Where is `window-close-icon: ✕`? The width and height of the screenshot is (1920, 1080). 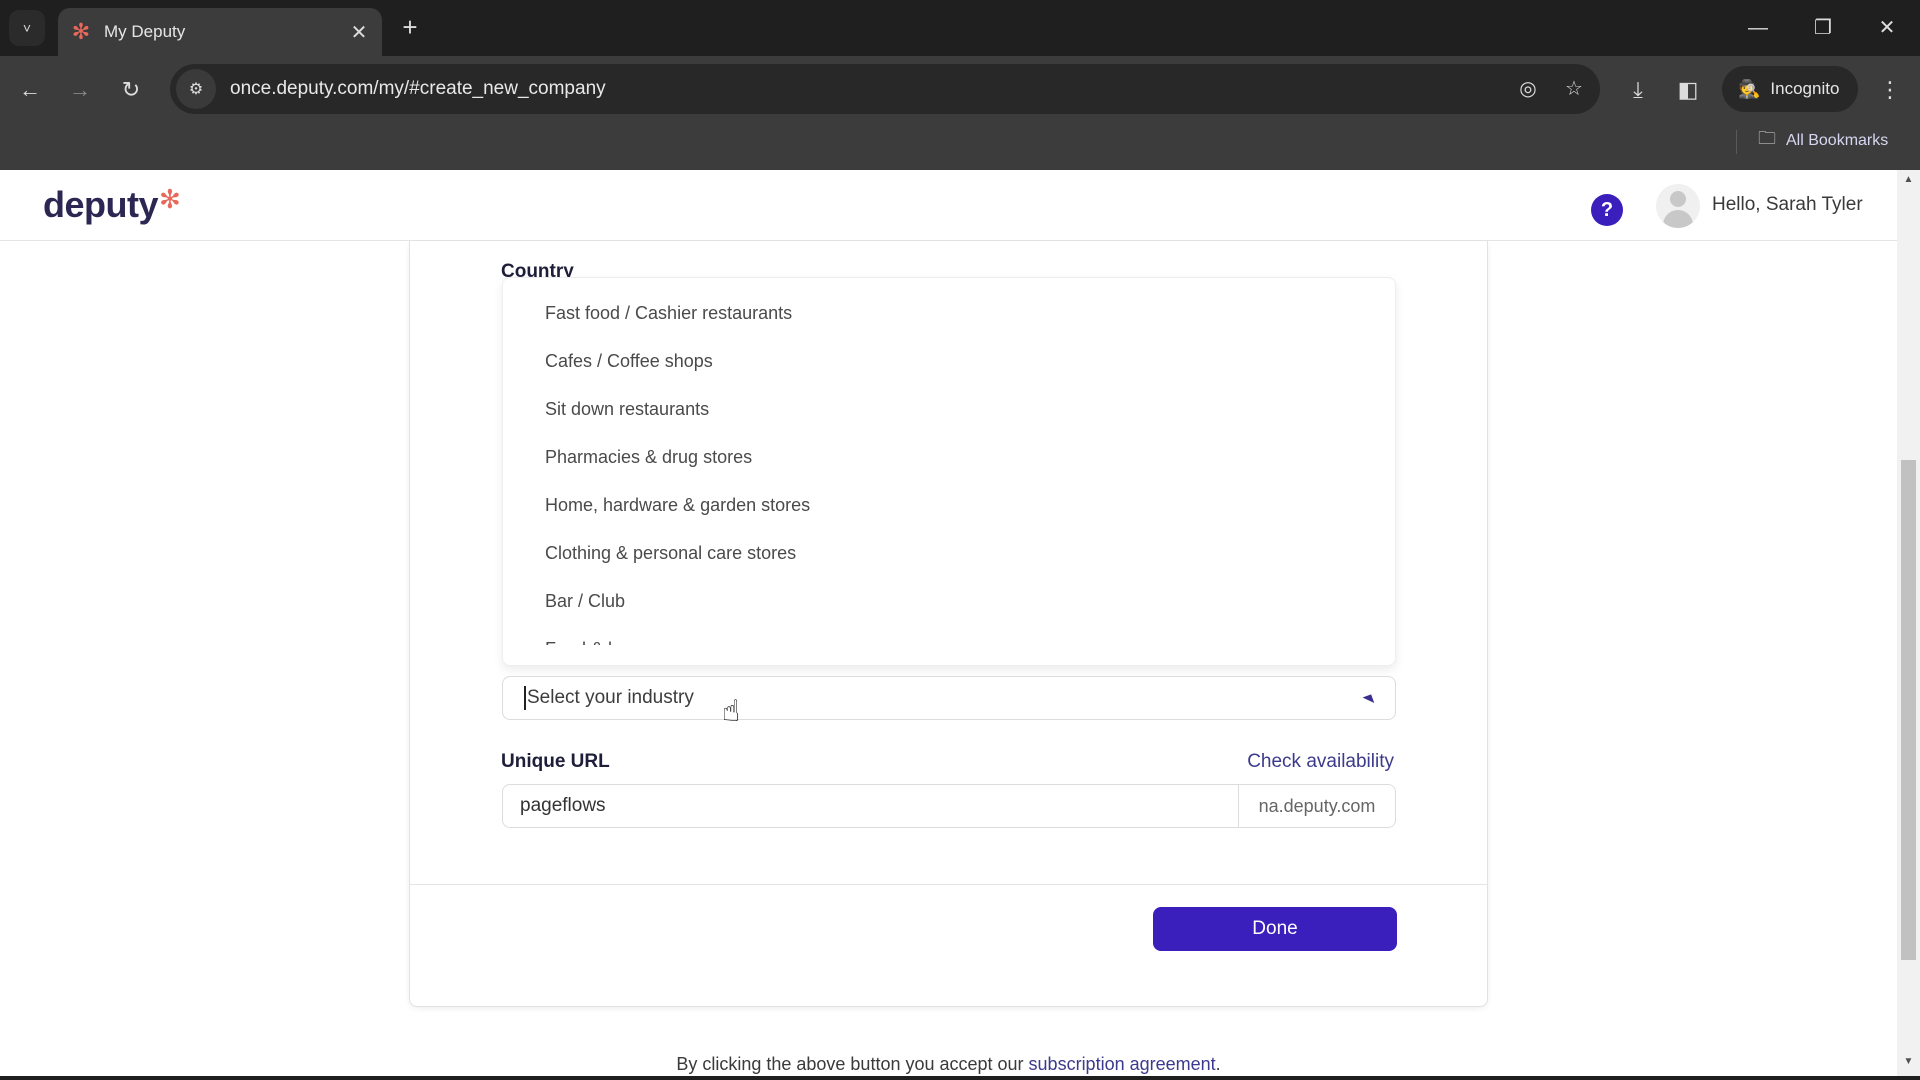 window-close-icon: ✕ is located at coordinates (1887, 28).